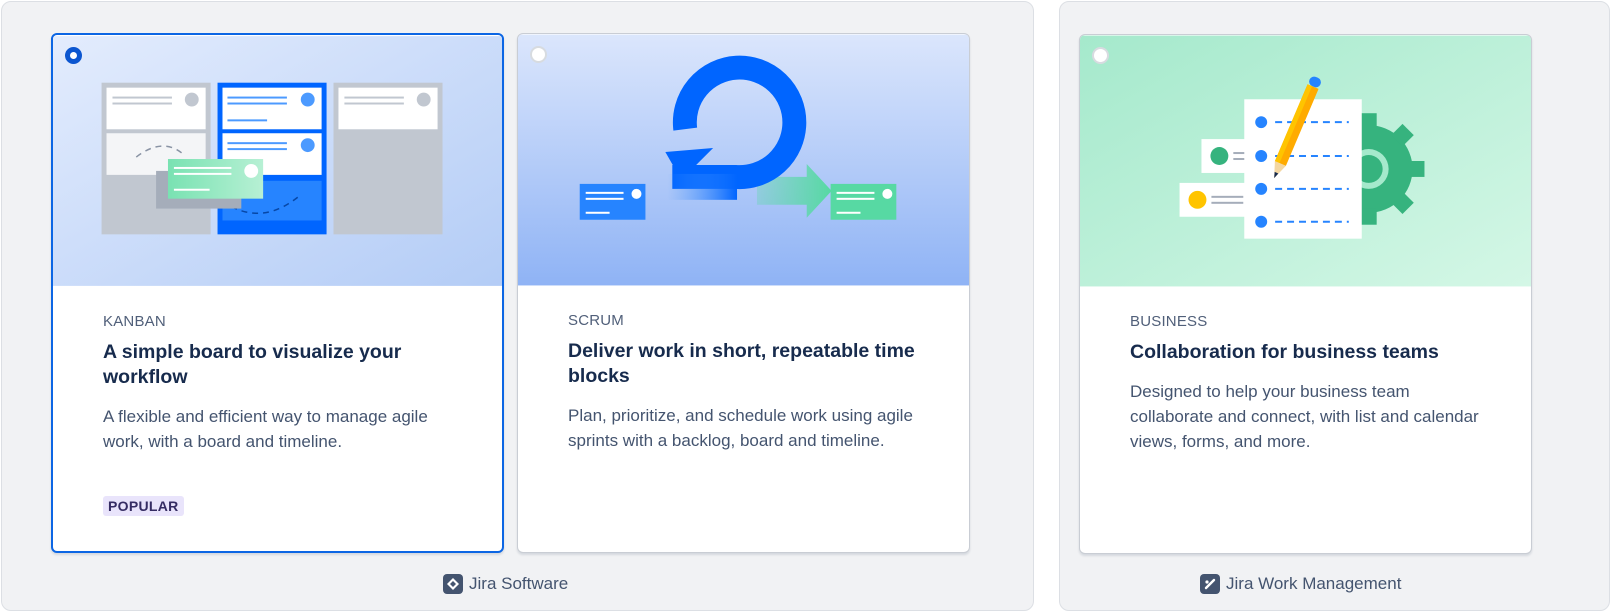 The height and width of the screenshot is (613, 1613). What do you see at coordinates (519, 583) in the screenshot?
I see `product-name: Jira Software` at bounding box center [519, 583].